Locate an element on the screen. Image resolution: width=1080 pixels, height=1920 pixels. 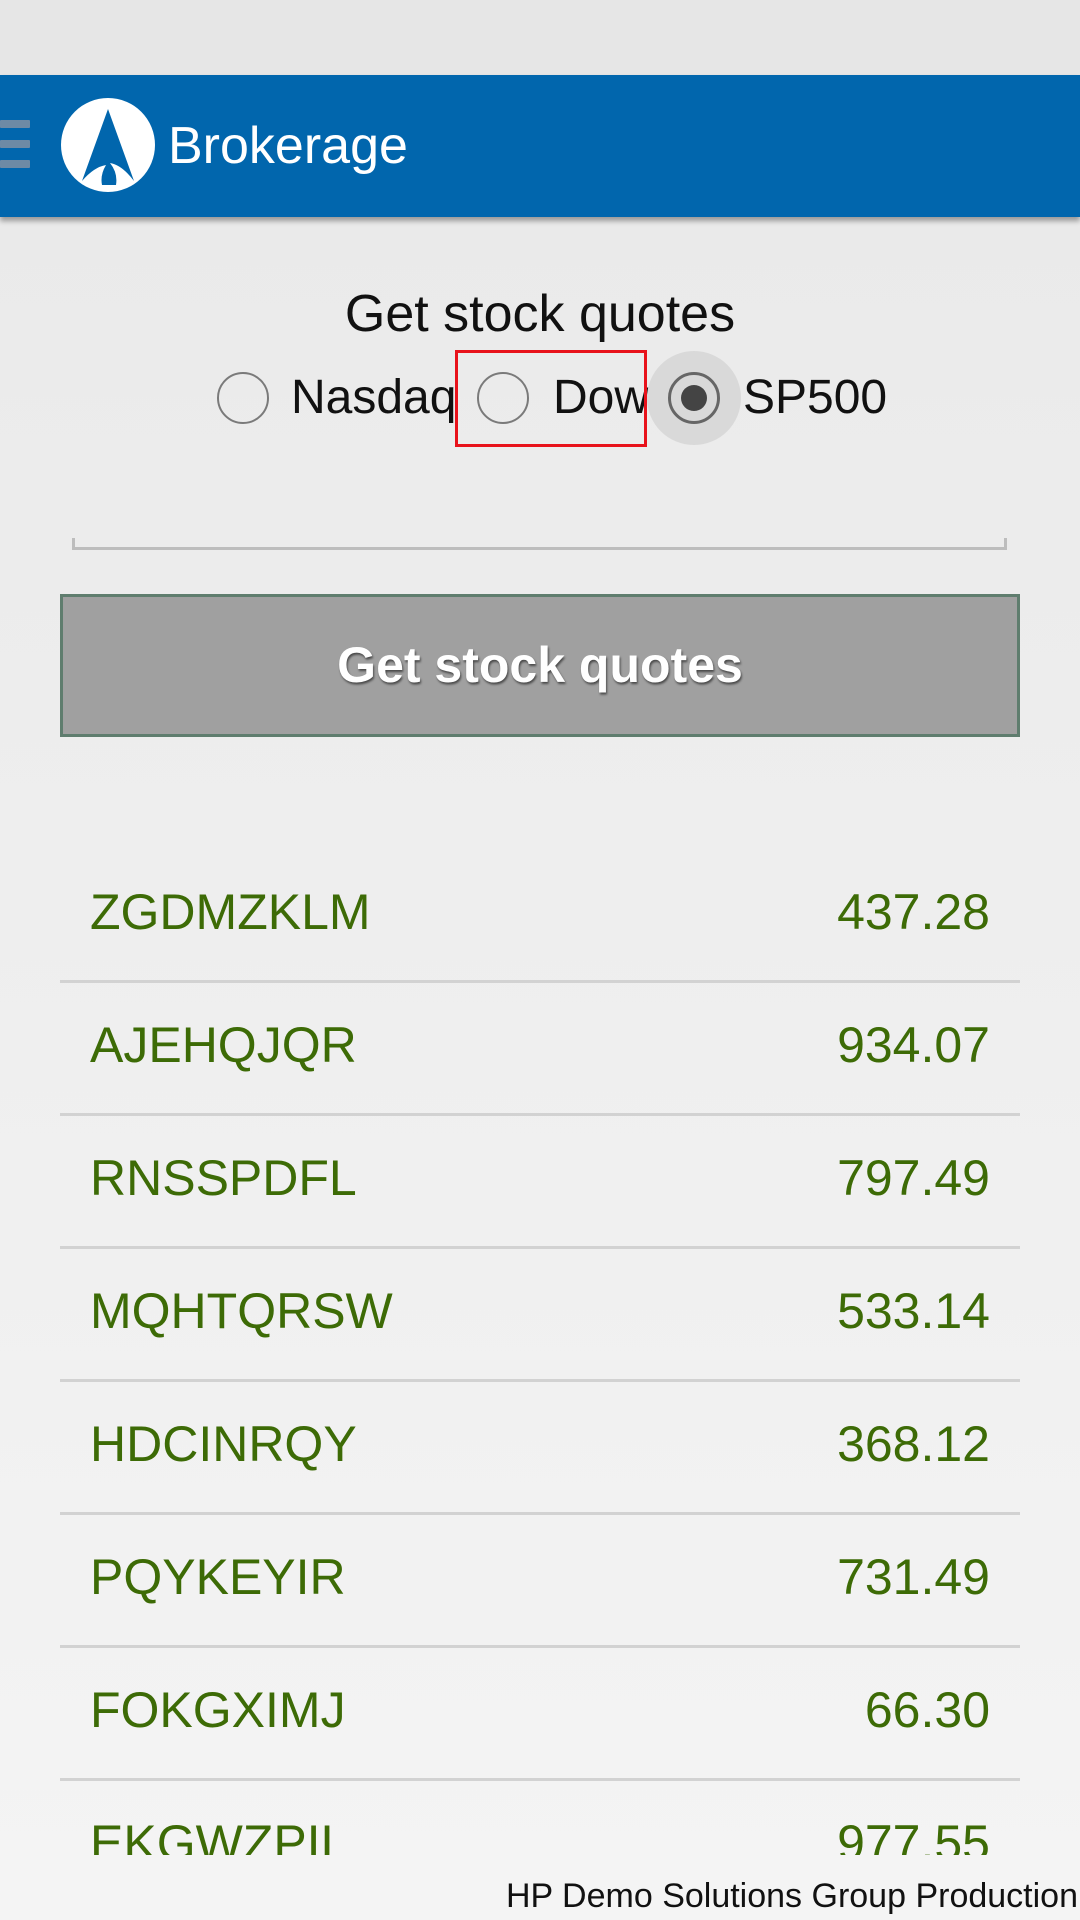
quote-symbol: EKGWZPIL is located at coordinates (219, 1835).